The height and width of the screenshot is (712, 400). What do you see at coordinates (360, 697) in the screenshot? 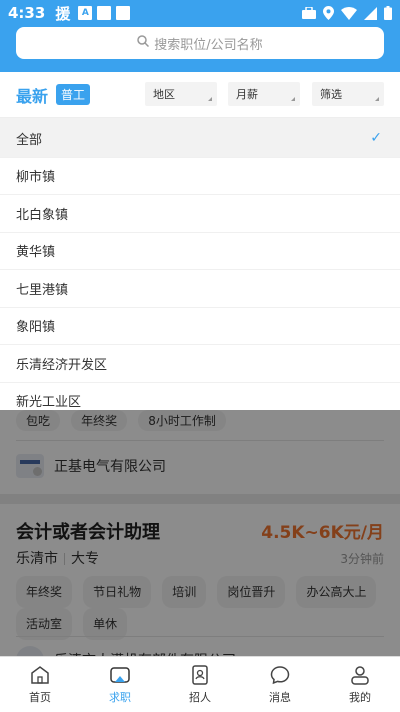
I see `tab-label: 我的` at bounding box center [360, 697].